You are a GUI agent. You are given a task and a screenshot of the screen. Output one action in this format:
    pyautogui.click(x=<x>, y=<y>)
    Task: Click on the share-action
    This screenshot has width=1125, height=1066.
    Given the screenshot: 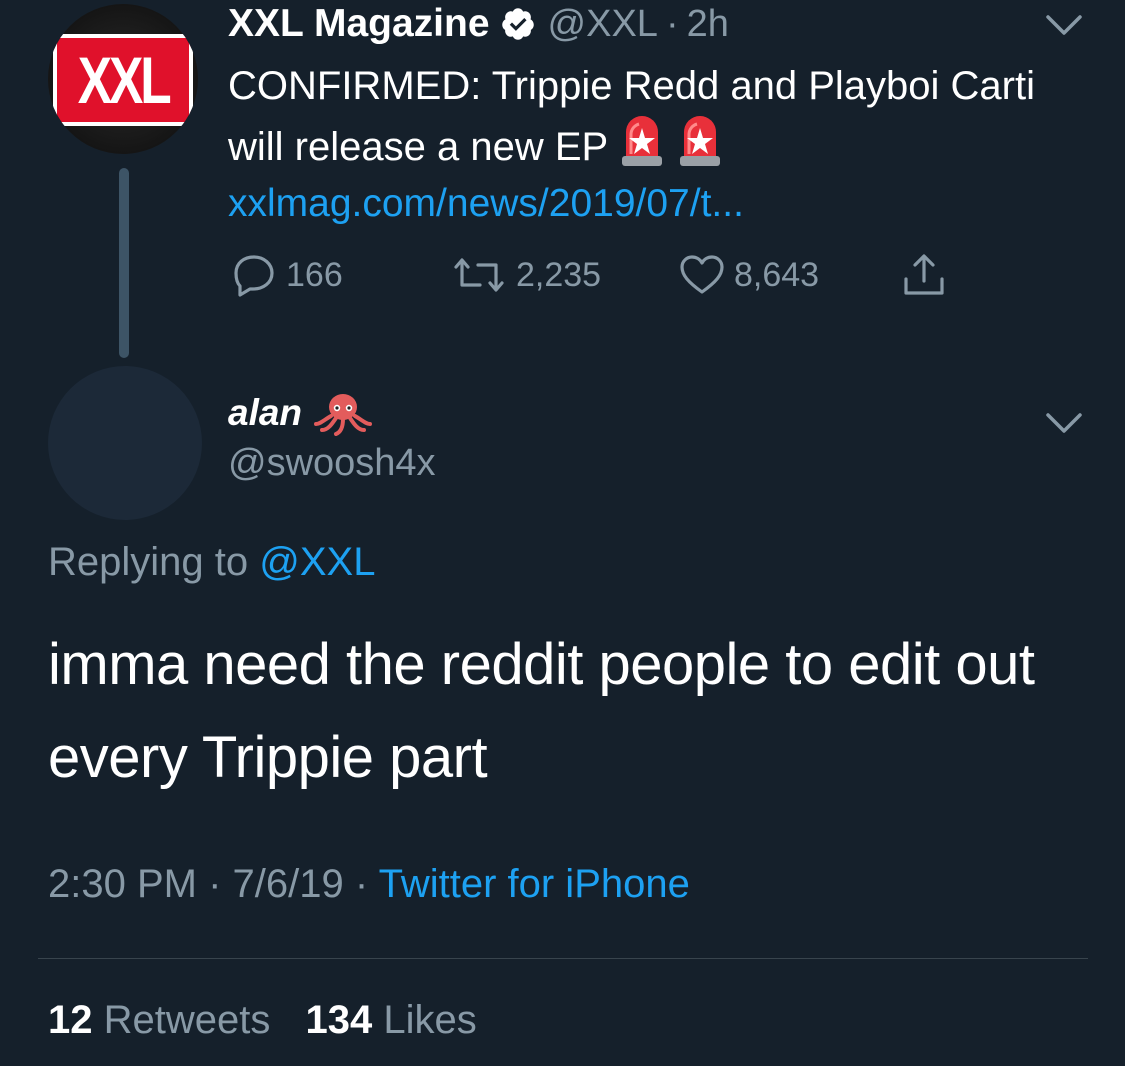 What is the action you would take?
    pyautogui.click(x=928, y=275)
    